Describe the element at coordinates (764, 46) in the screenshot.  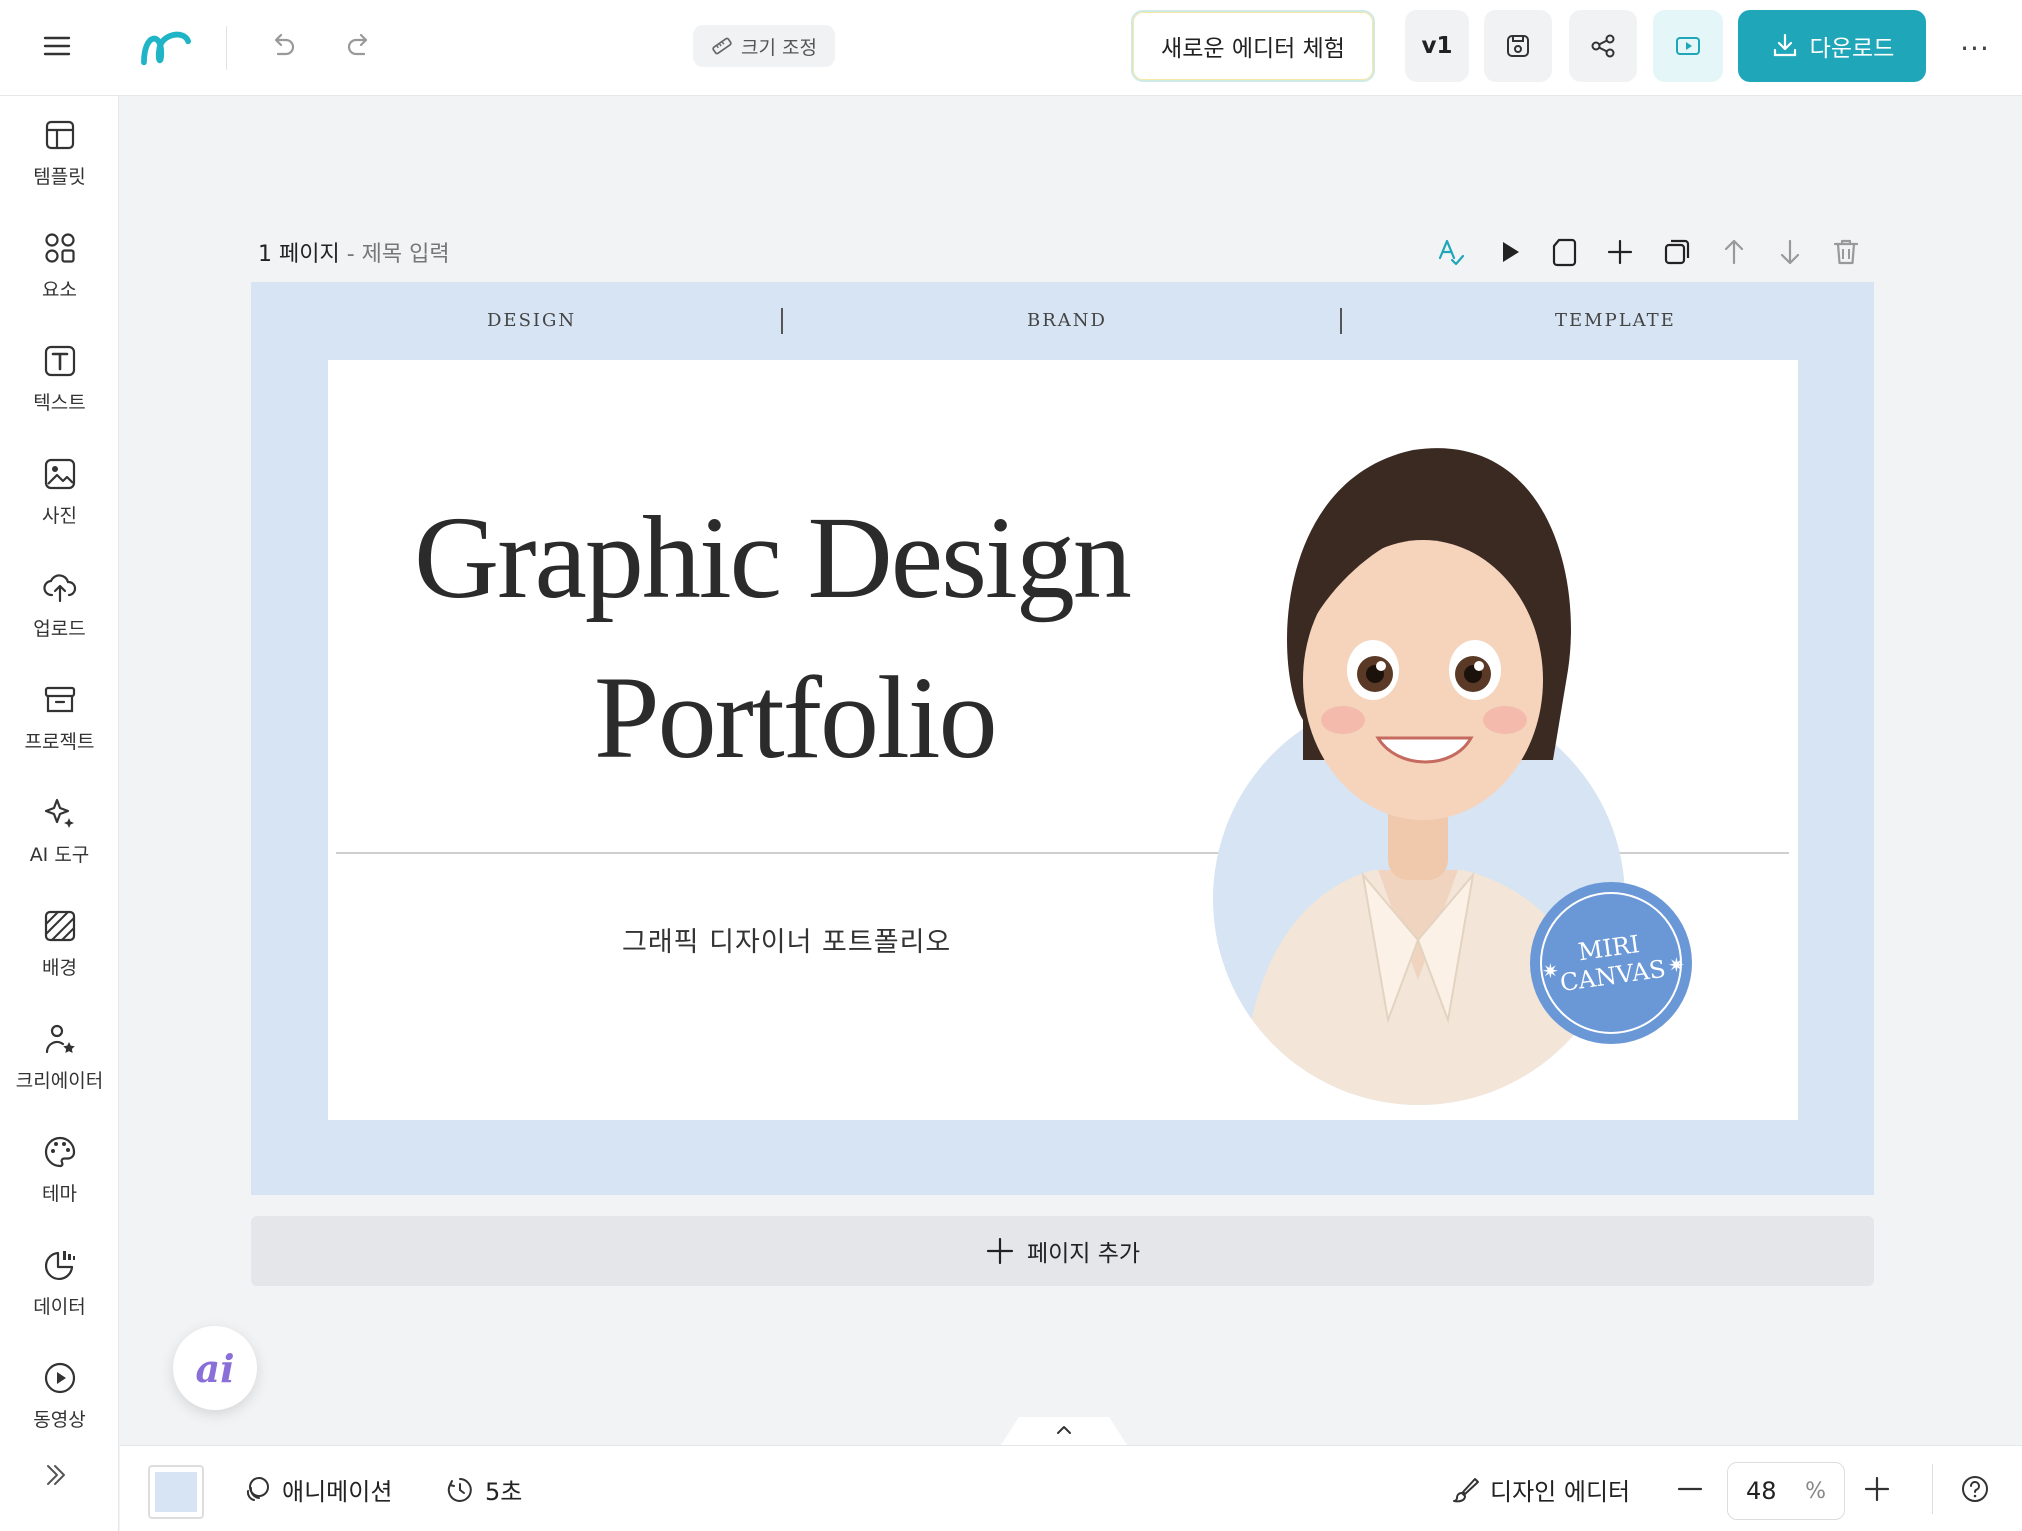
I see `resize-button: 크기 조정` at that location.